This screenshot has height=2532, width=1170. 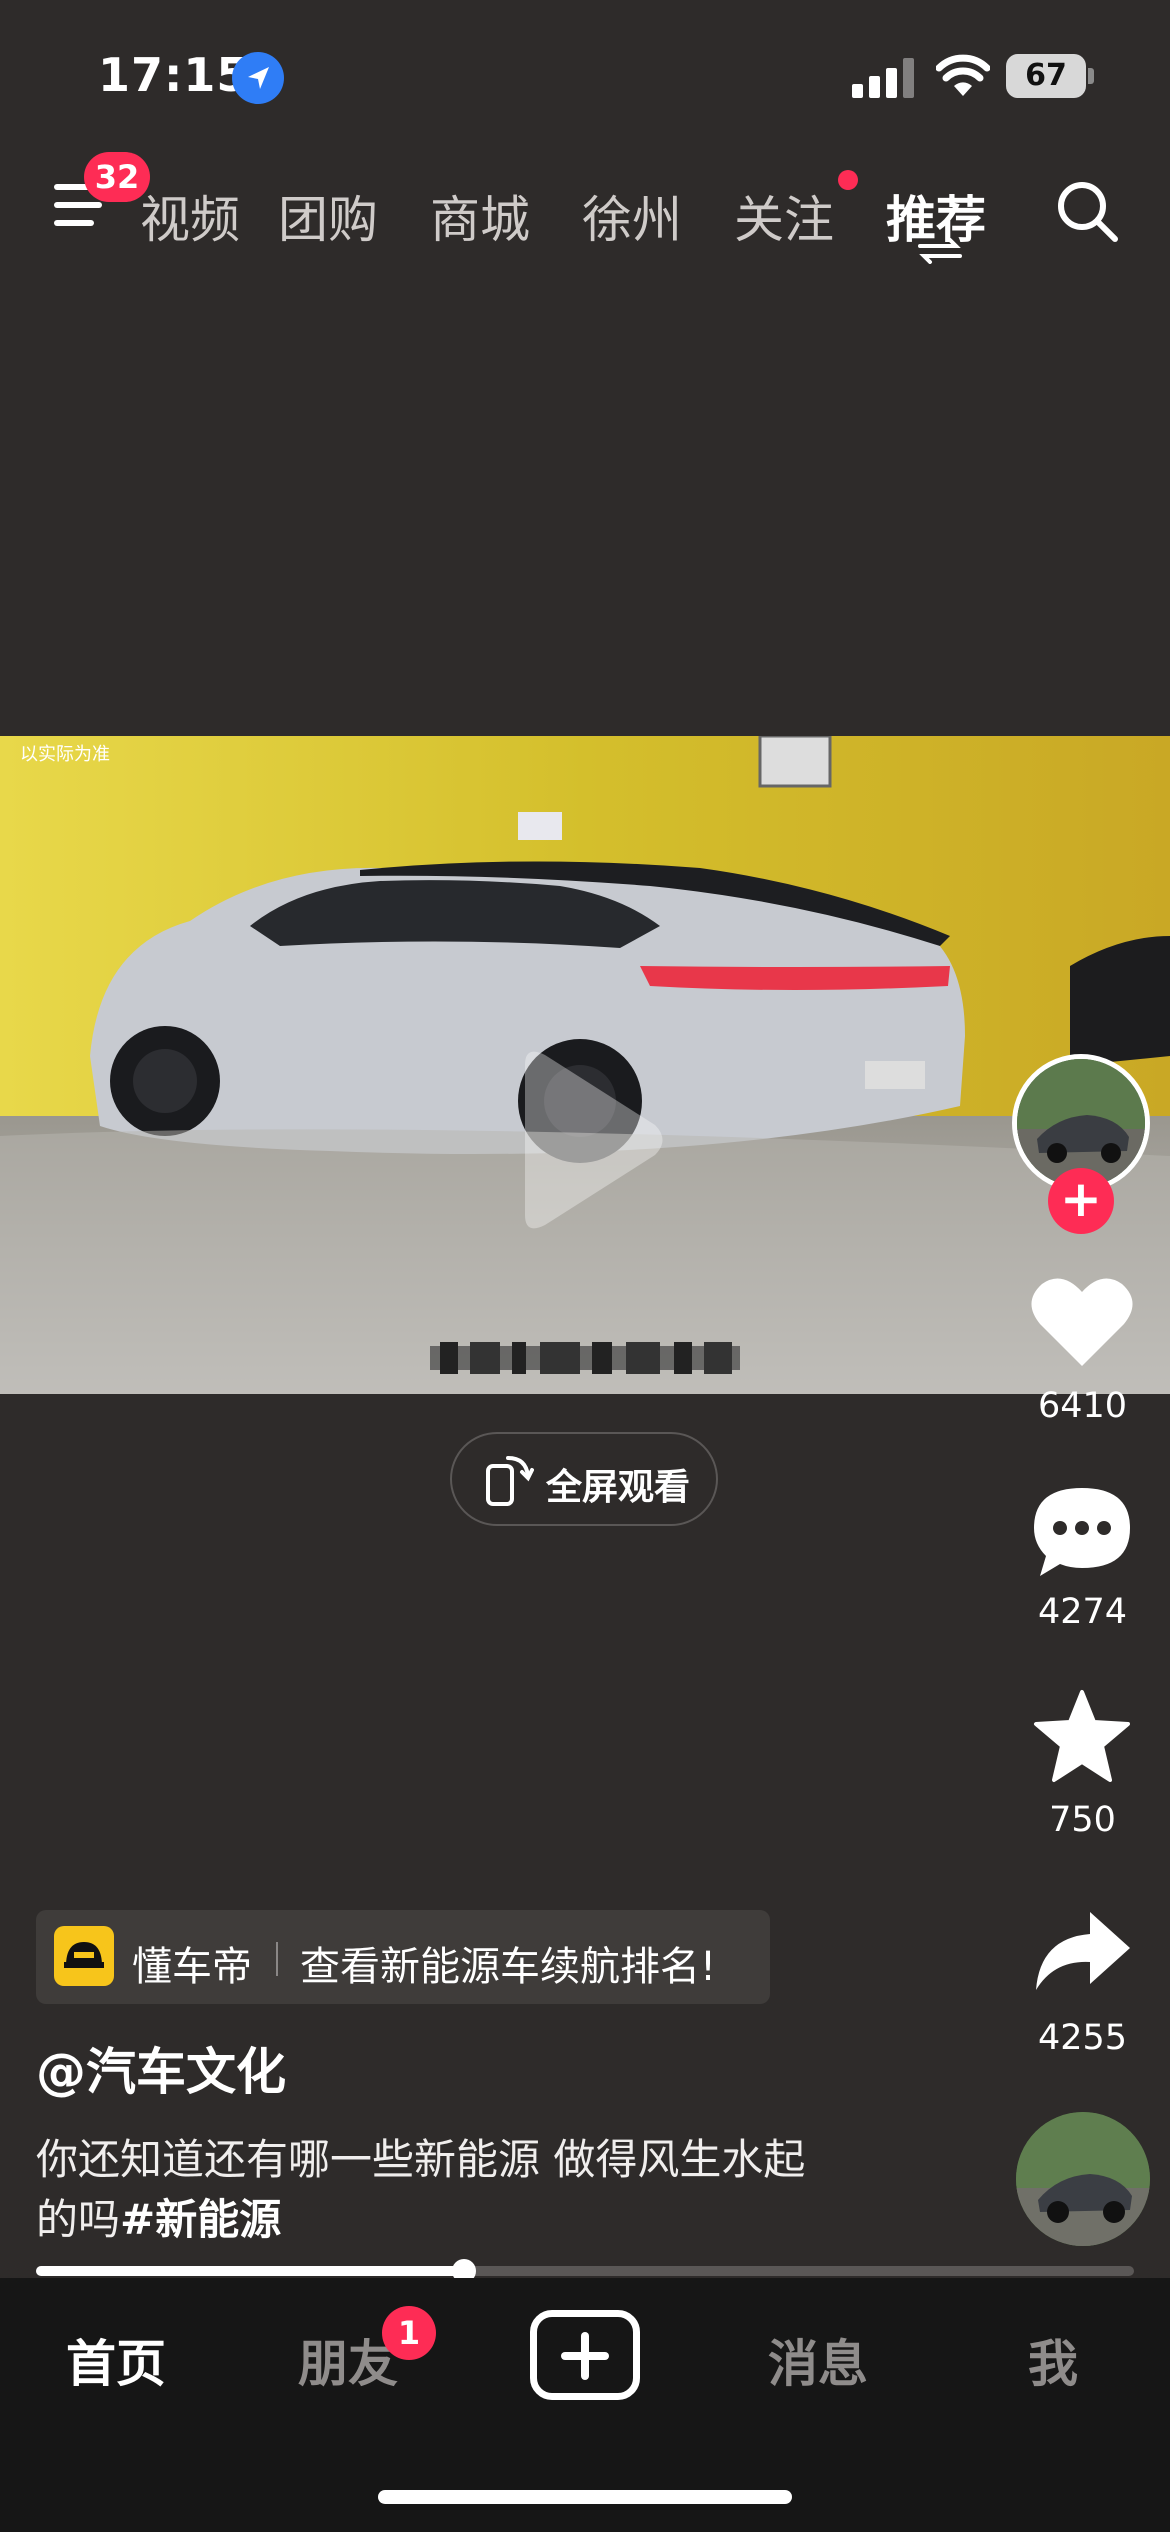 What do you see at coordinates (1082, 1612) in the screenshot?
I see `comment-count: 4274` at bounding box center [1082, 1612].